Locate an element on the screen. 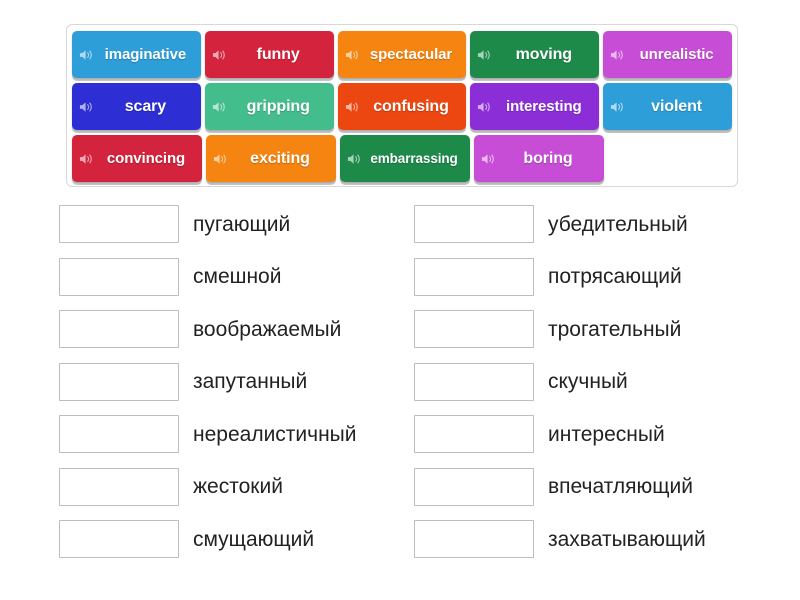 The image size is (800, 600). answer-row: убедительный is located at coordinates (607, 224).